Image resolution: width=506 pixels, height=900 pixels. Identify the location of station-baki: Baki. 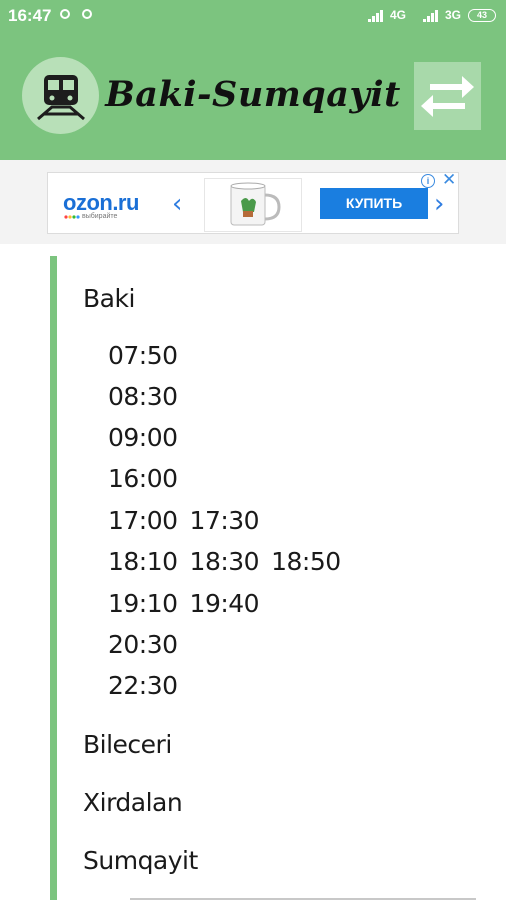
(109, 298).